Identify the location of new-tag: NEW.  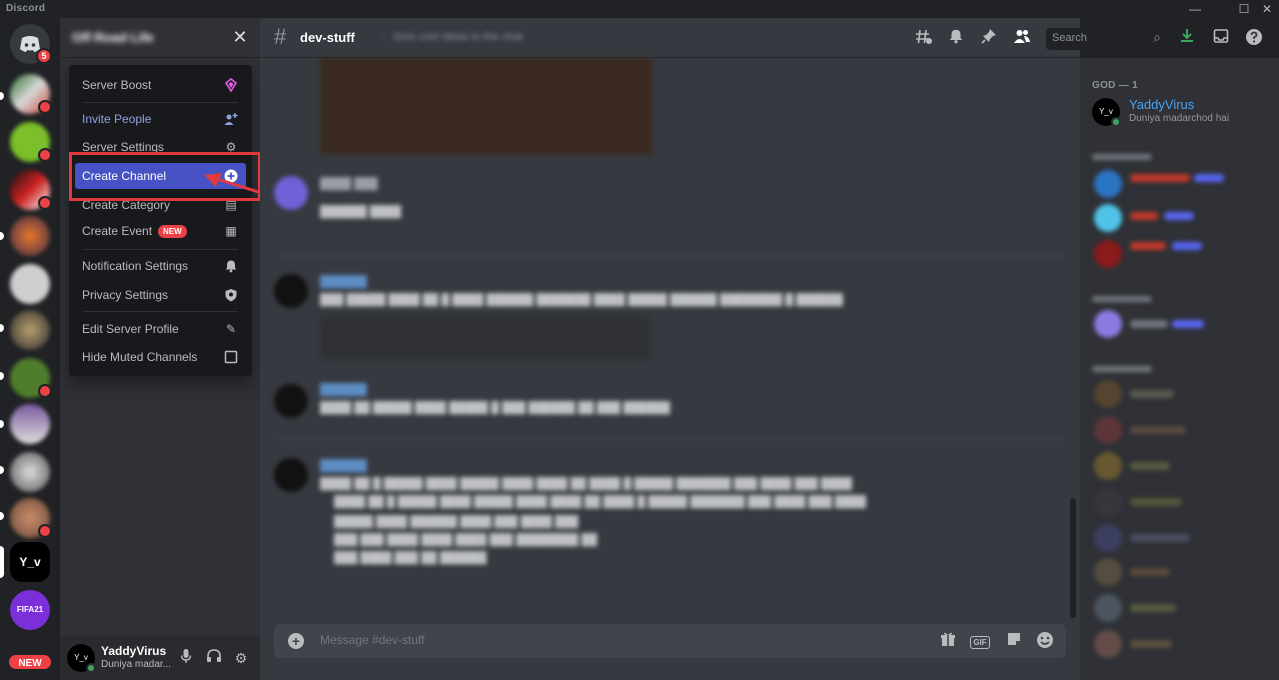
(172, 231).